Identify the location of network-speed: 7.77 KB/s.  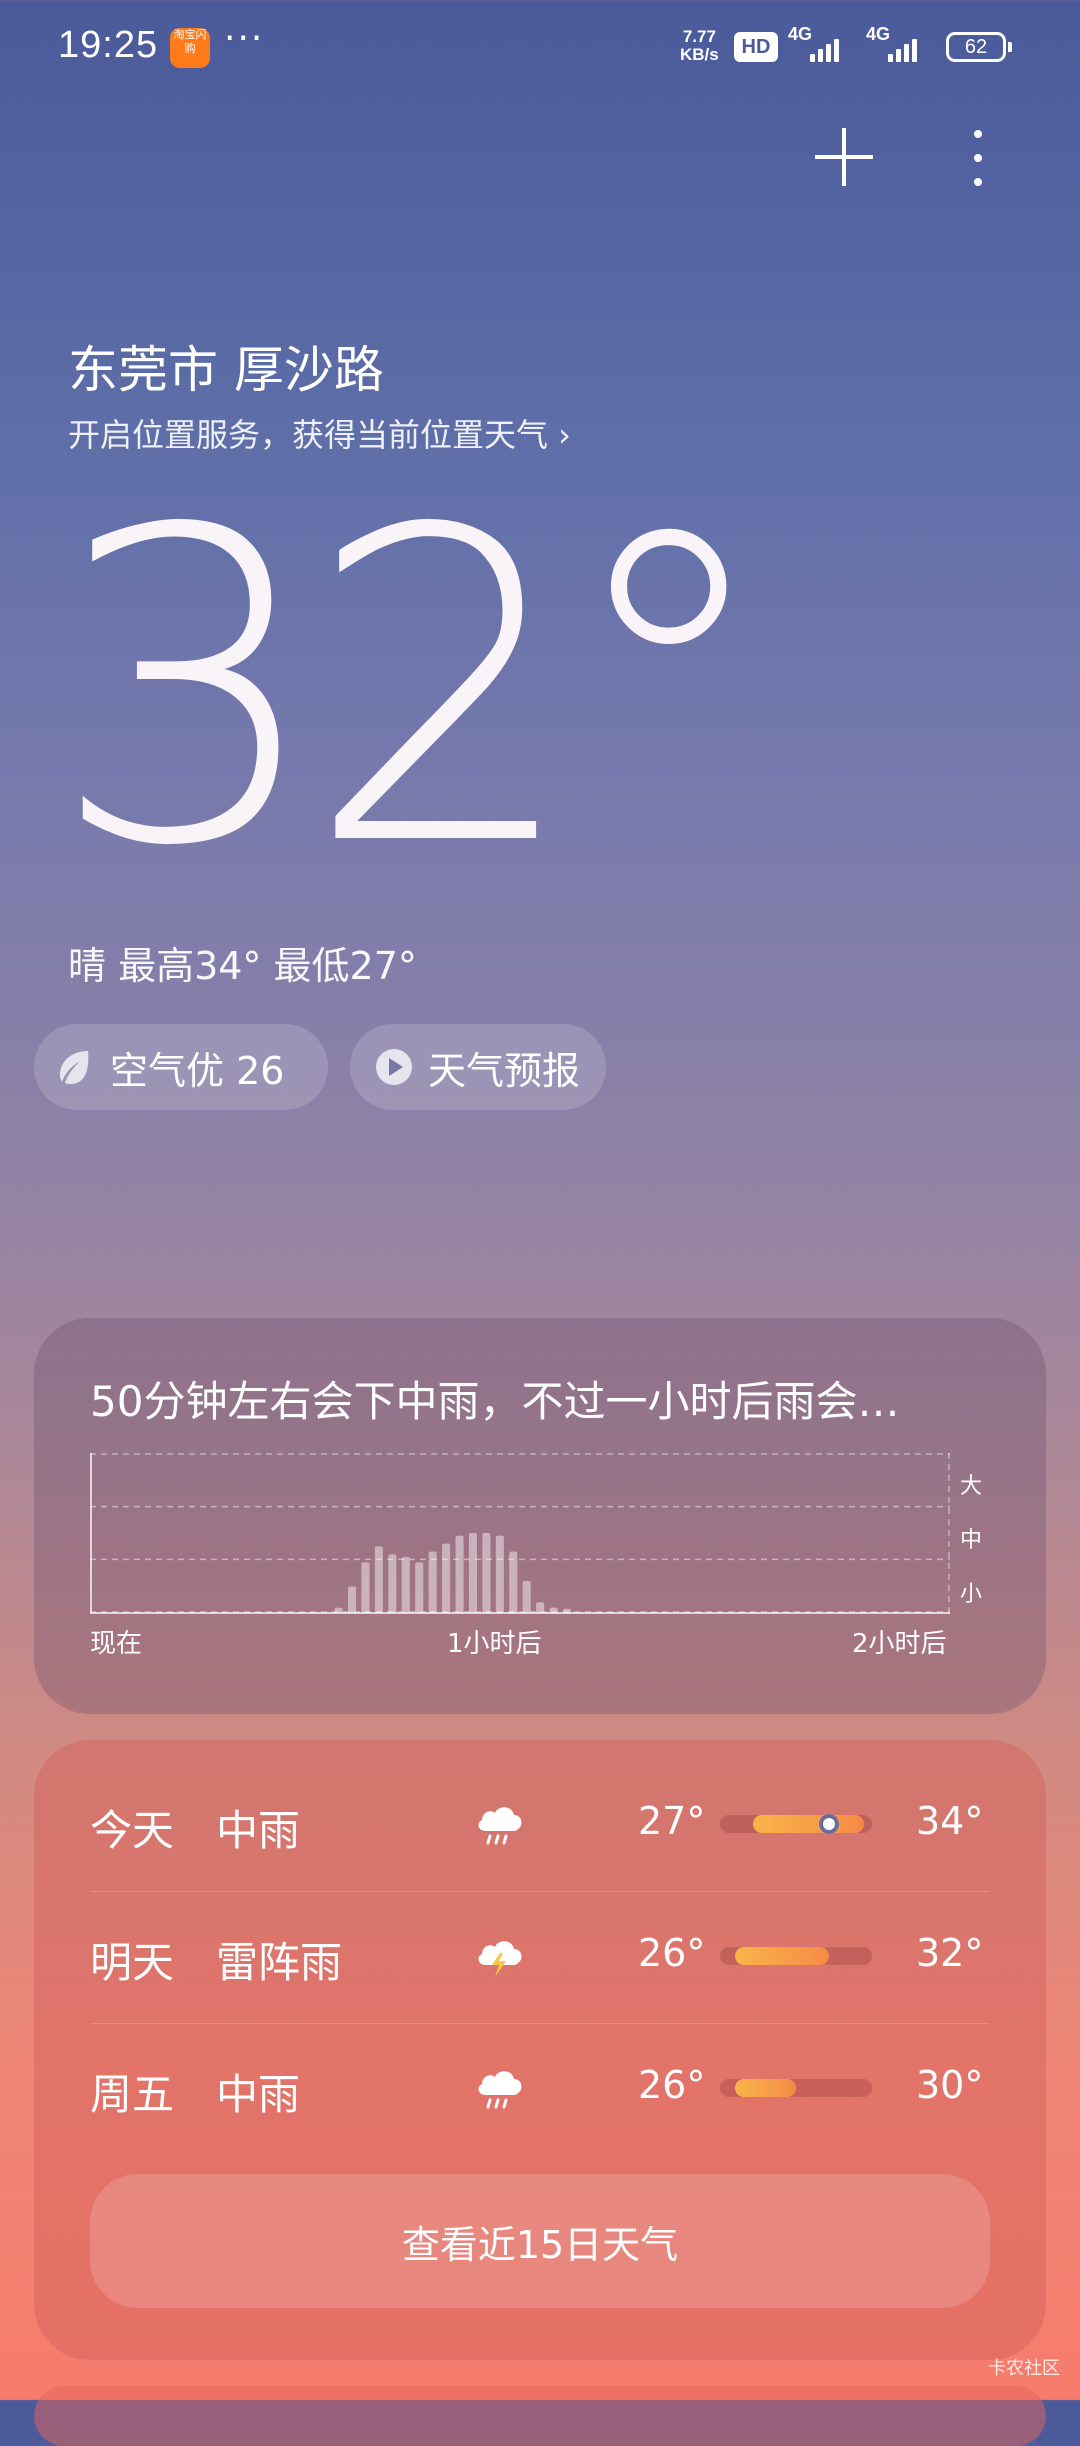
(699, 46).